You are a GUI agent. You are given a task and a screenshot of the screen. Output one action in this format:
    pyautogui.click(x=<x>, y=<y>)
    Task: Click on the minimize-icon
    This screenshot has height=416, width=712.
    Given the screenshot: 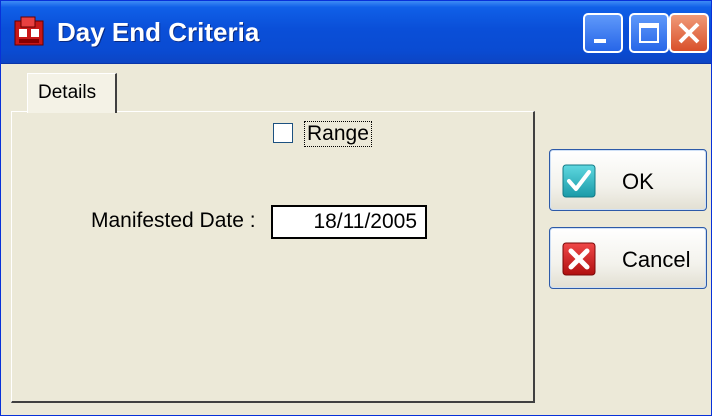 What is the action you would take?
    pyautogui.click(x=600, y=41)
    